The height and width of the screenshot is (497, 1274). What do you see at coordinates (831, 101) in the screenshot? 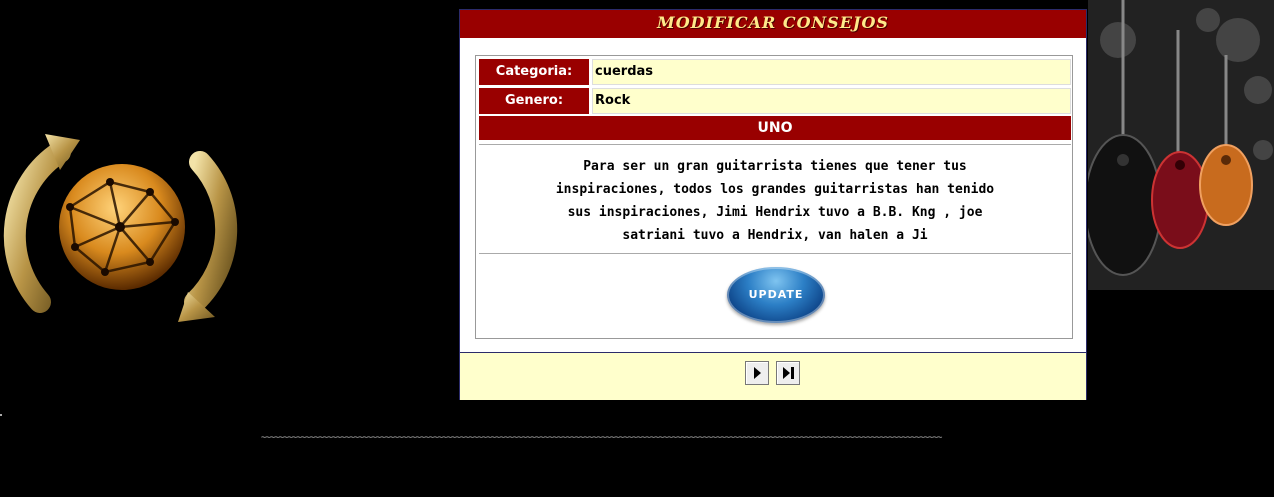
I see `genero-field: Rock` at bounding box center [831, 101].